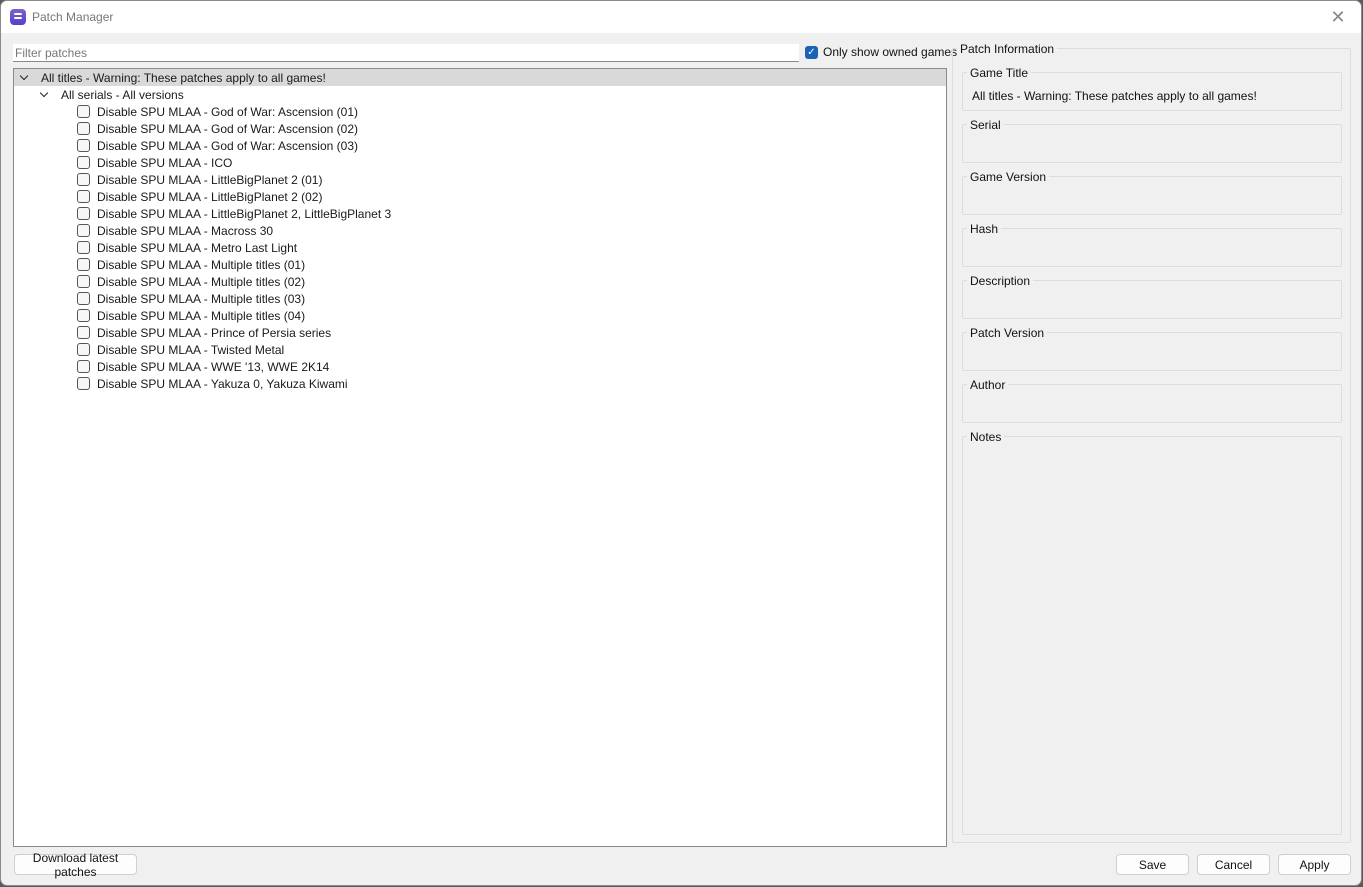  Describe the element at coordinates (1152, 247) in the screenshot. I see `info-field-hash` at that location.